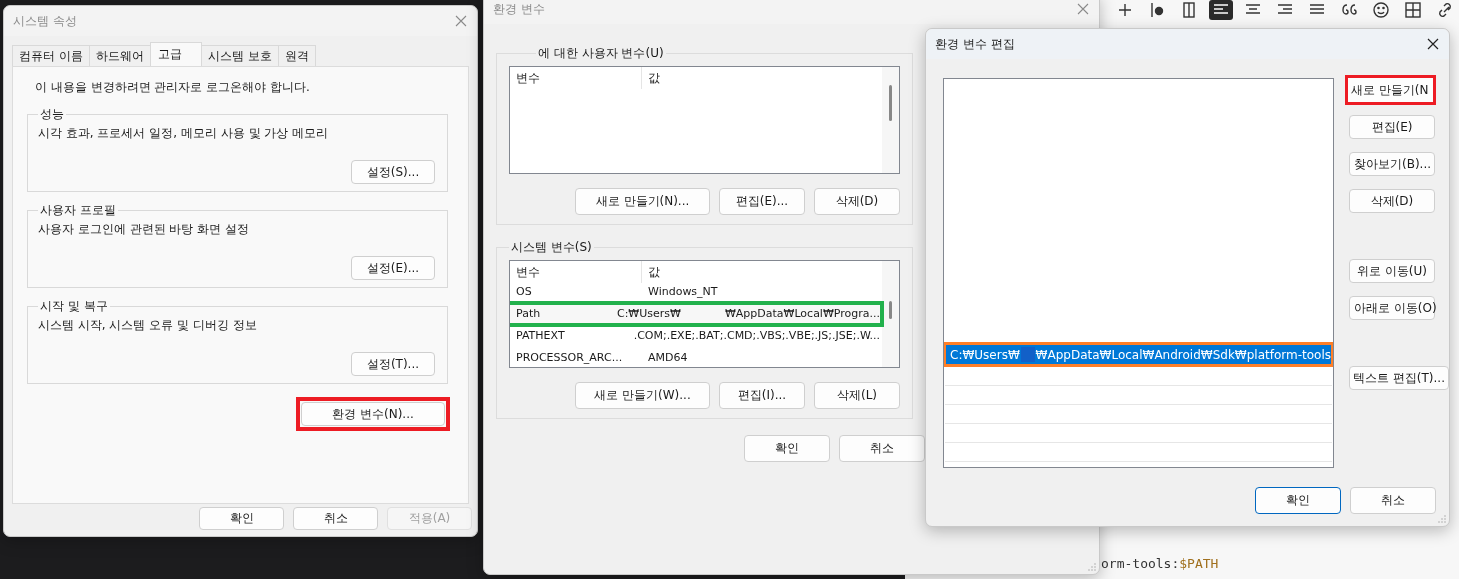 The height and width of the screenshot is (579, 1459). I want to click on variable-value: AMD64, so click(668, 358).